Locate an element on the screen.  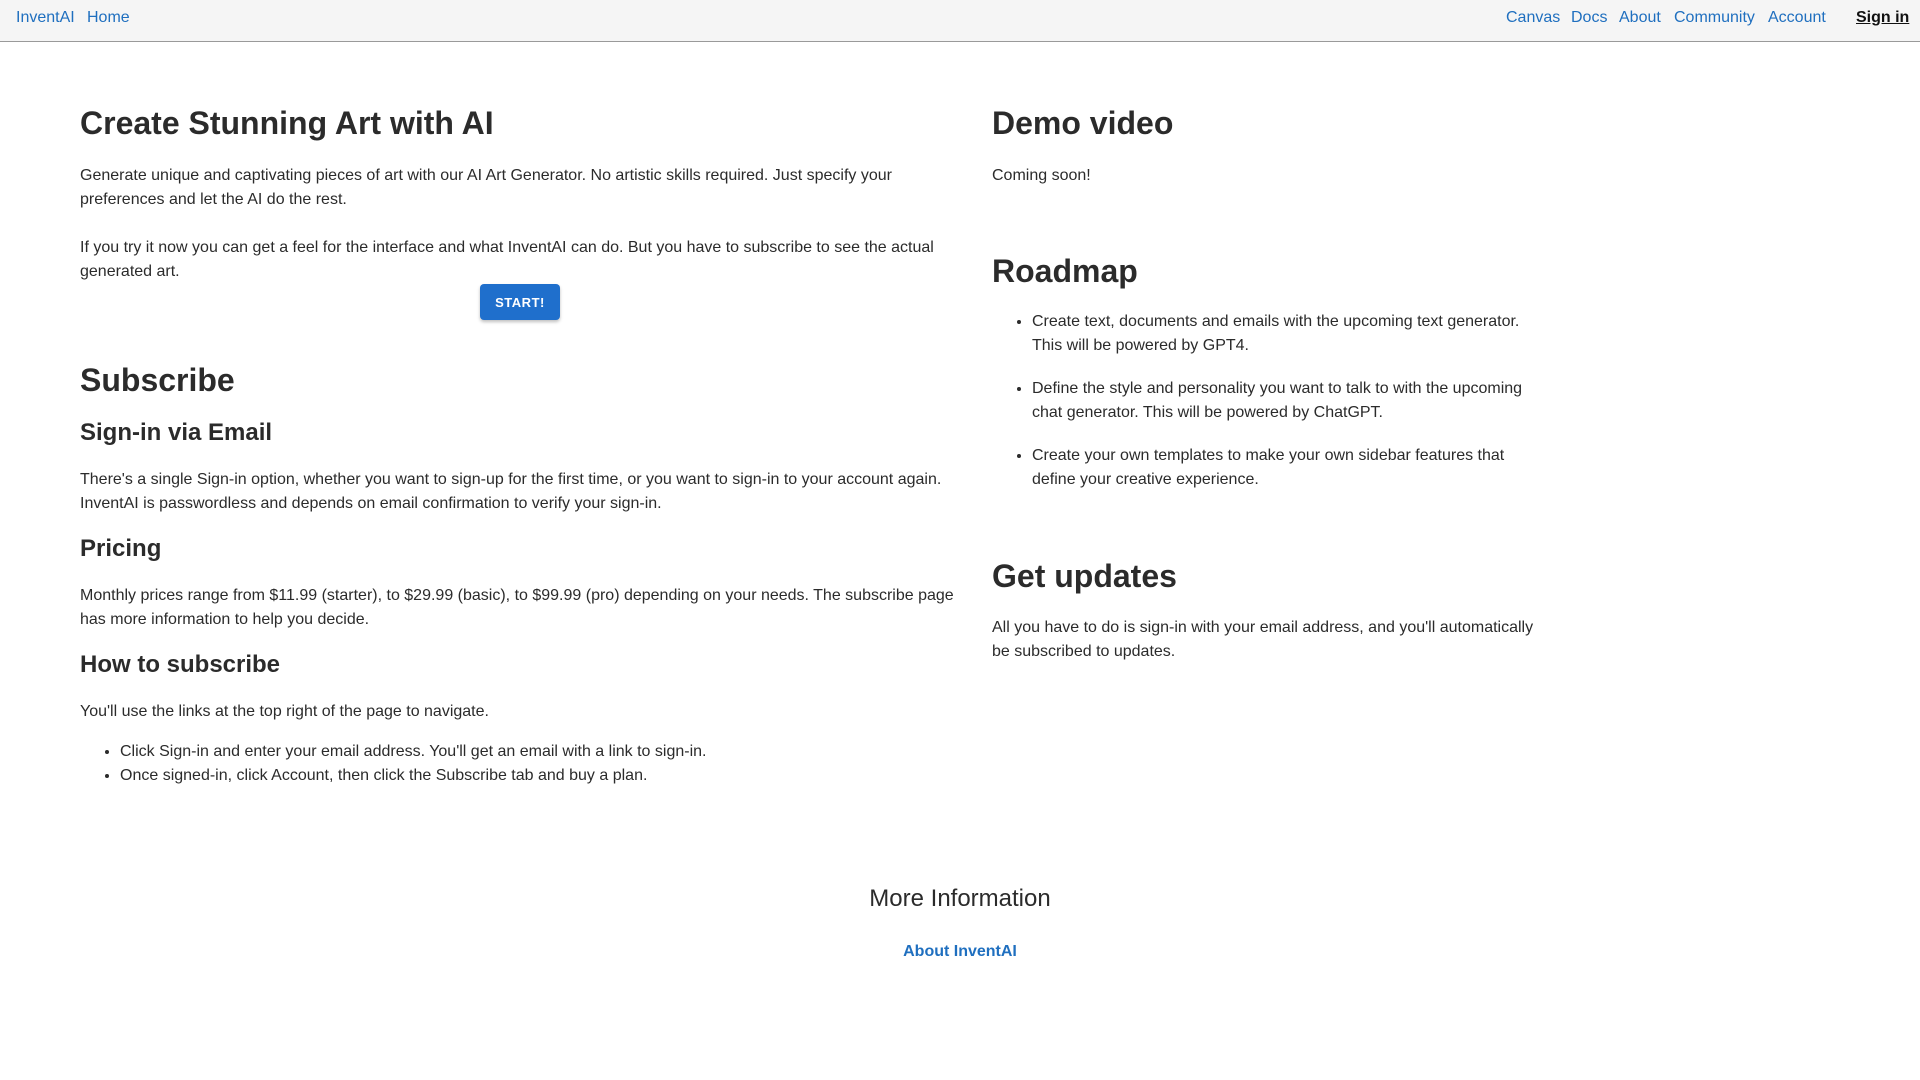
nav-about-link: About is located at coordinates (1640, 18).